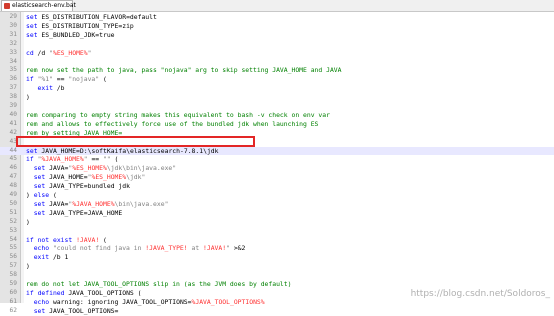 The image size is (554, 316). I want to click on line-number: 37, so click(13, 88).